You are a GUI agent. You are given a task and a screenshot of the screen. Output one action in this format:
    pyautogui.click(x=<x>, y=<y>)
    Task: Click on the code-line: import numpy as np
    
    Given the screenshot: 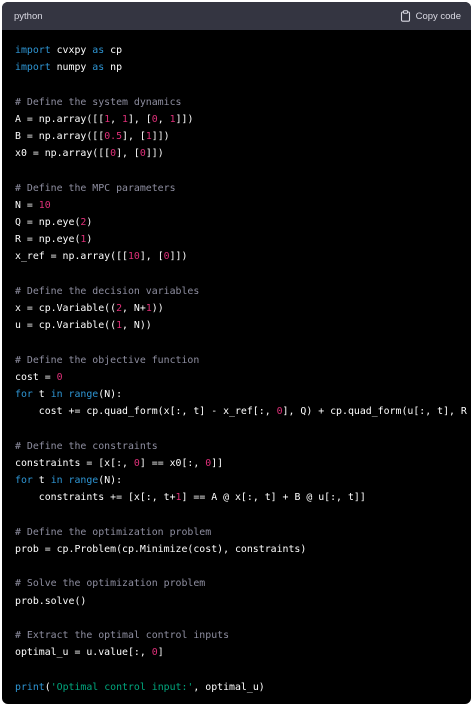 What is the action you would take?
    pyautogui.click(x=68, y=67)
    